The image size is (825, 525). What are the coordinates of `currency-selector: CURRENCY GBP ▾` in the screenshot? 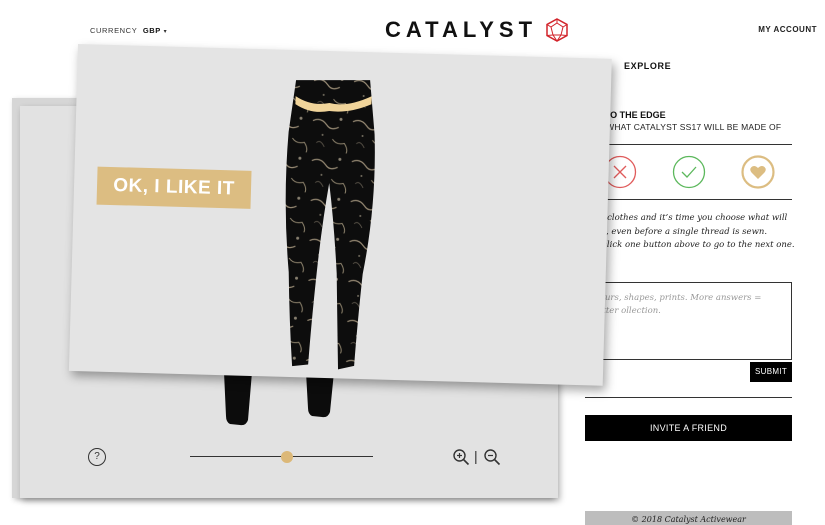 It's located at (128, 30).